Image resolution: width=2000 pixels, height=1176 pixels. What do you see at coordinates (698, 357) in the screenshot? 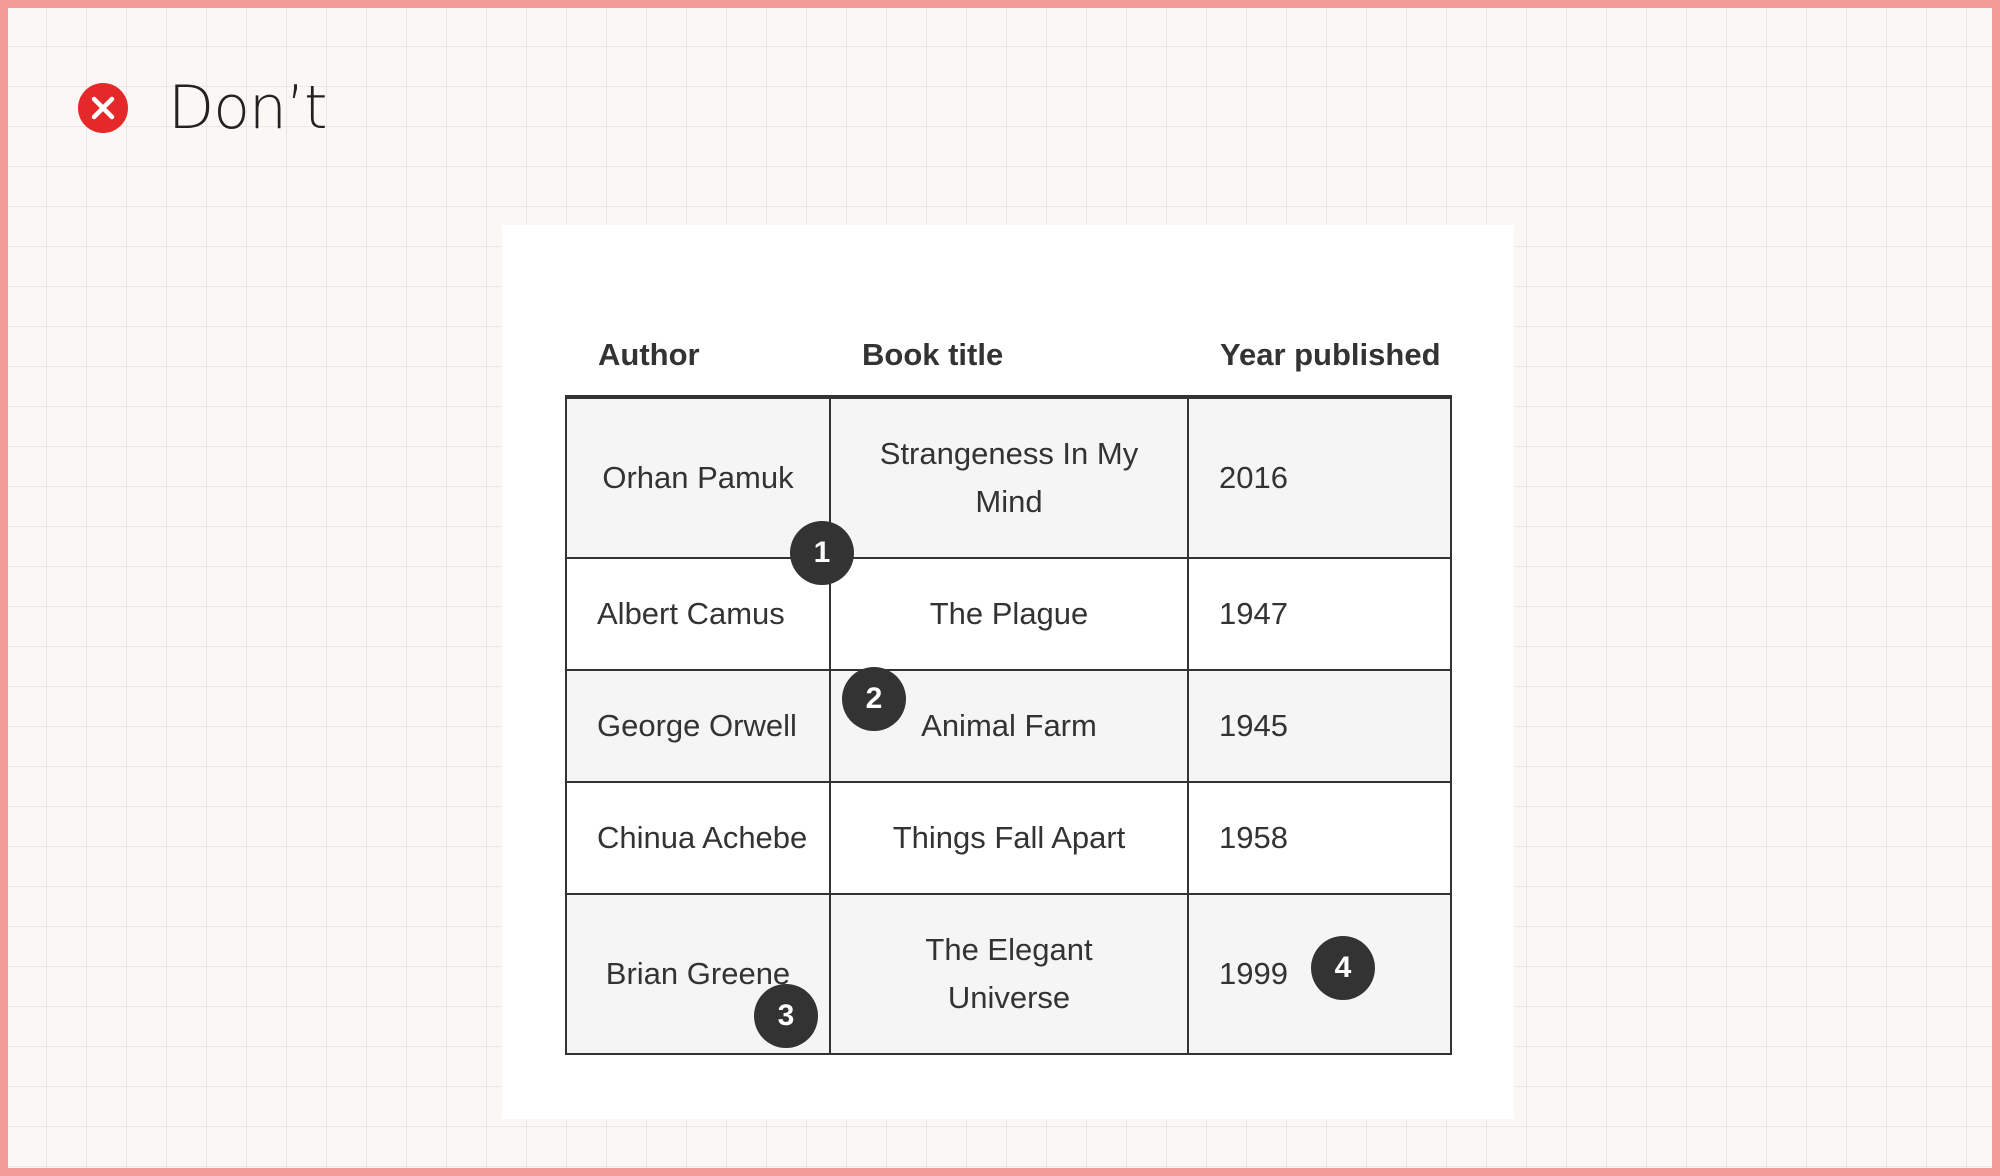
I see `column-header-author: Author` at bounding box center [698, 357].